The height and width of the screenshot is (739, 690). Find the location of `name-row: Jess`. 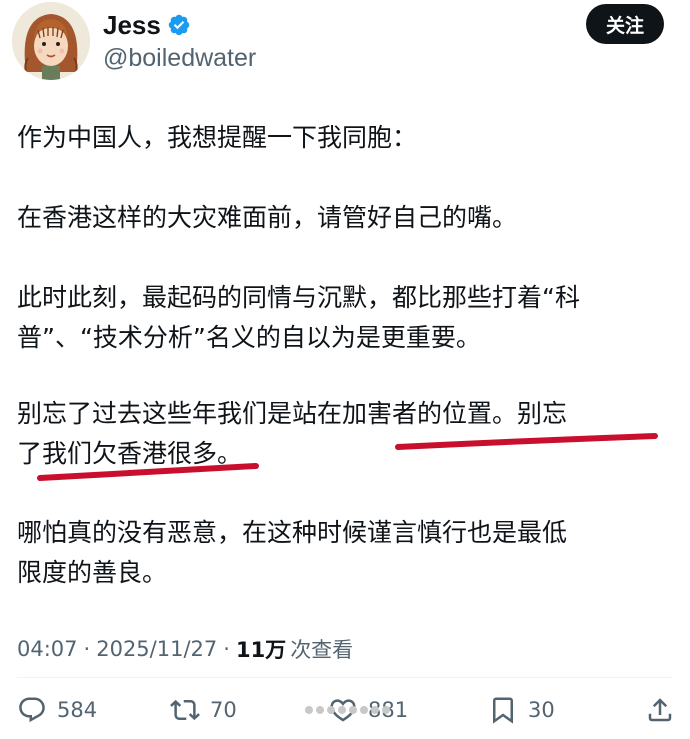

name-row: Jess is located at coordinates (147, 25).